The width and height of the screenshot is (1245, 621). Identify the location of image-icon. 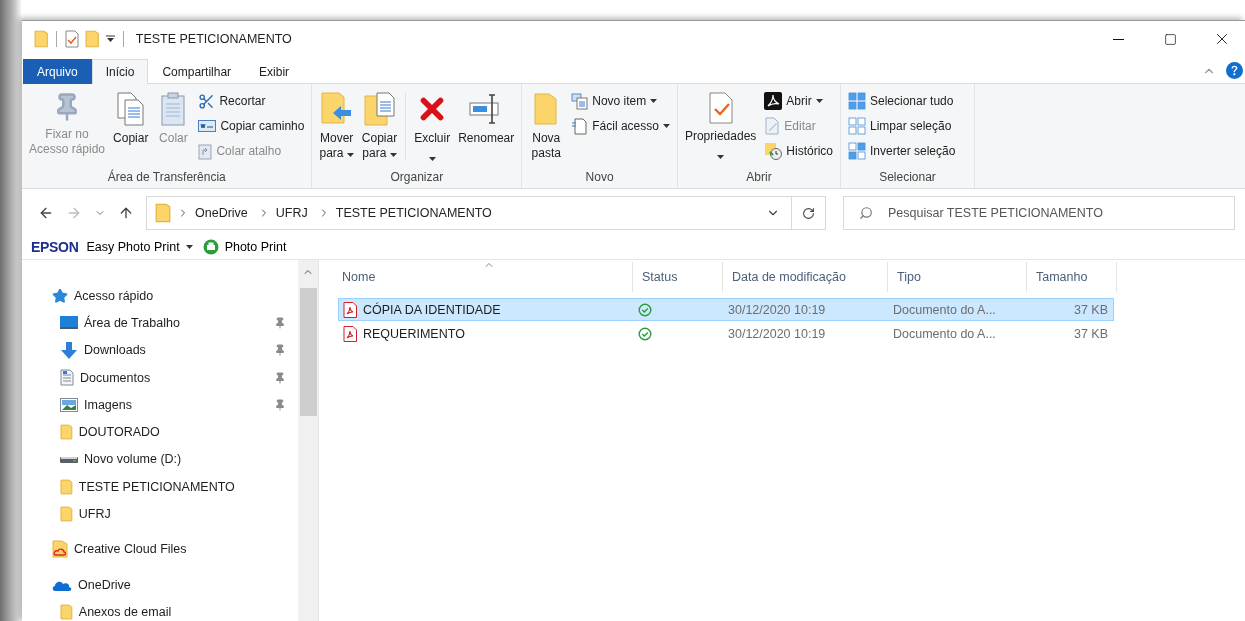
(69, 404).